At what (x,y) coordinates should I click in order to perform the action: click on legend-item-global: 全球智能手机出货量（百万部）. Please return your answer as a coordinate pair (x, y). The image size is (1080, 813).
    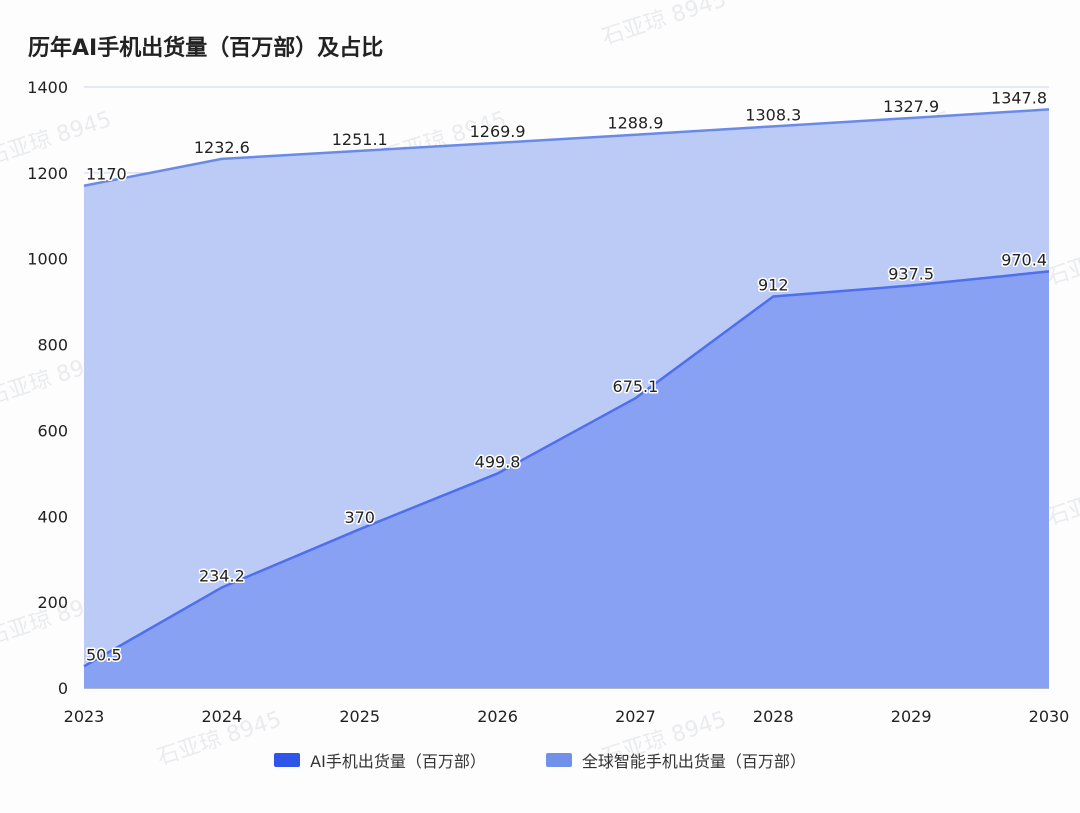
    Looking at the image, I should click on (675, 760).